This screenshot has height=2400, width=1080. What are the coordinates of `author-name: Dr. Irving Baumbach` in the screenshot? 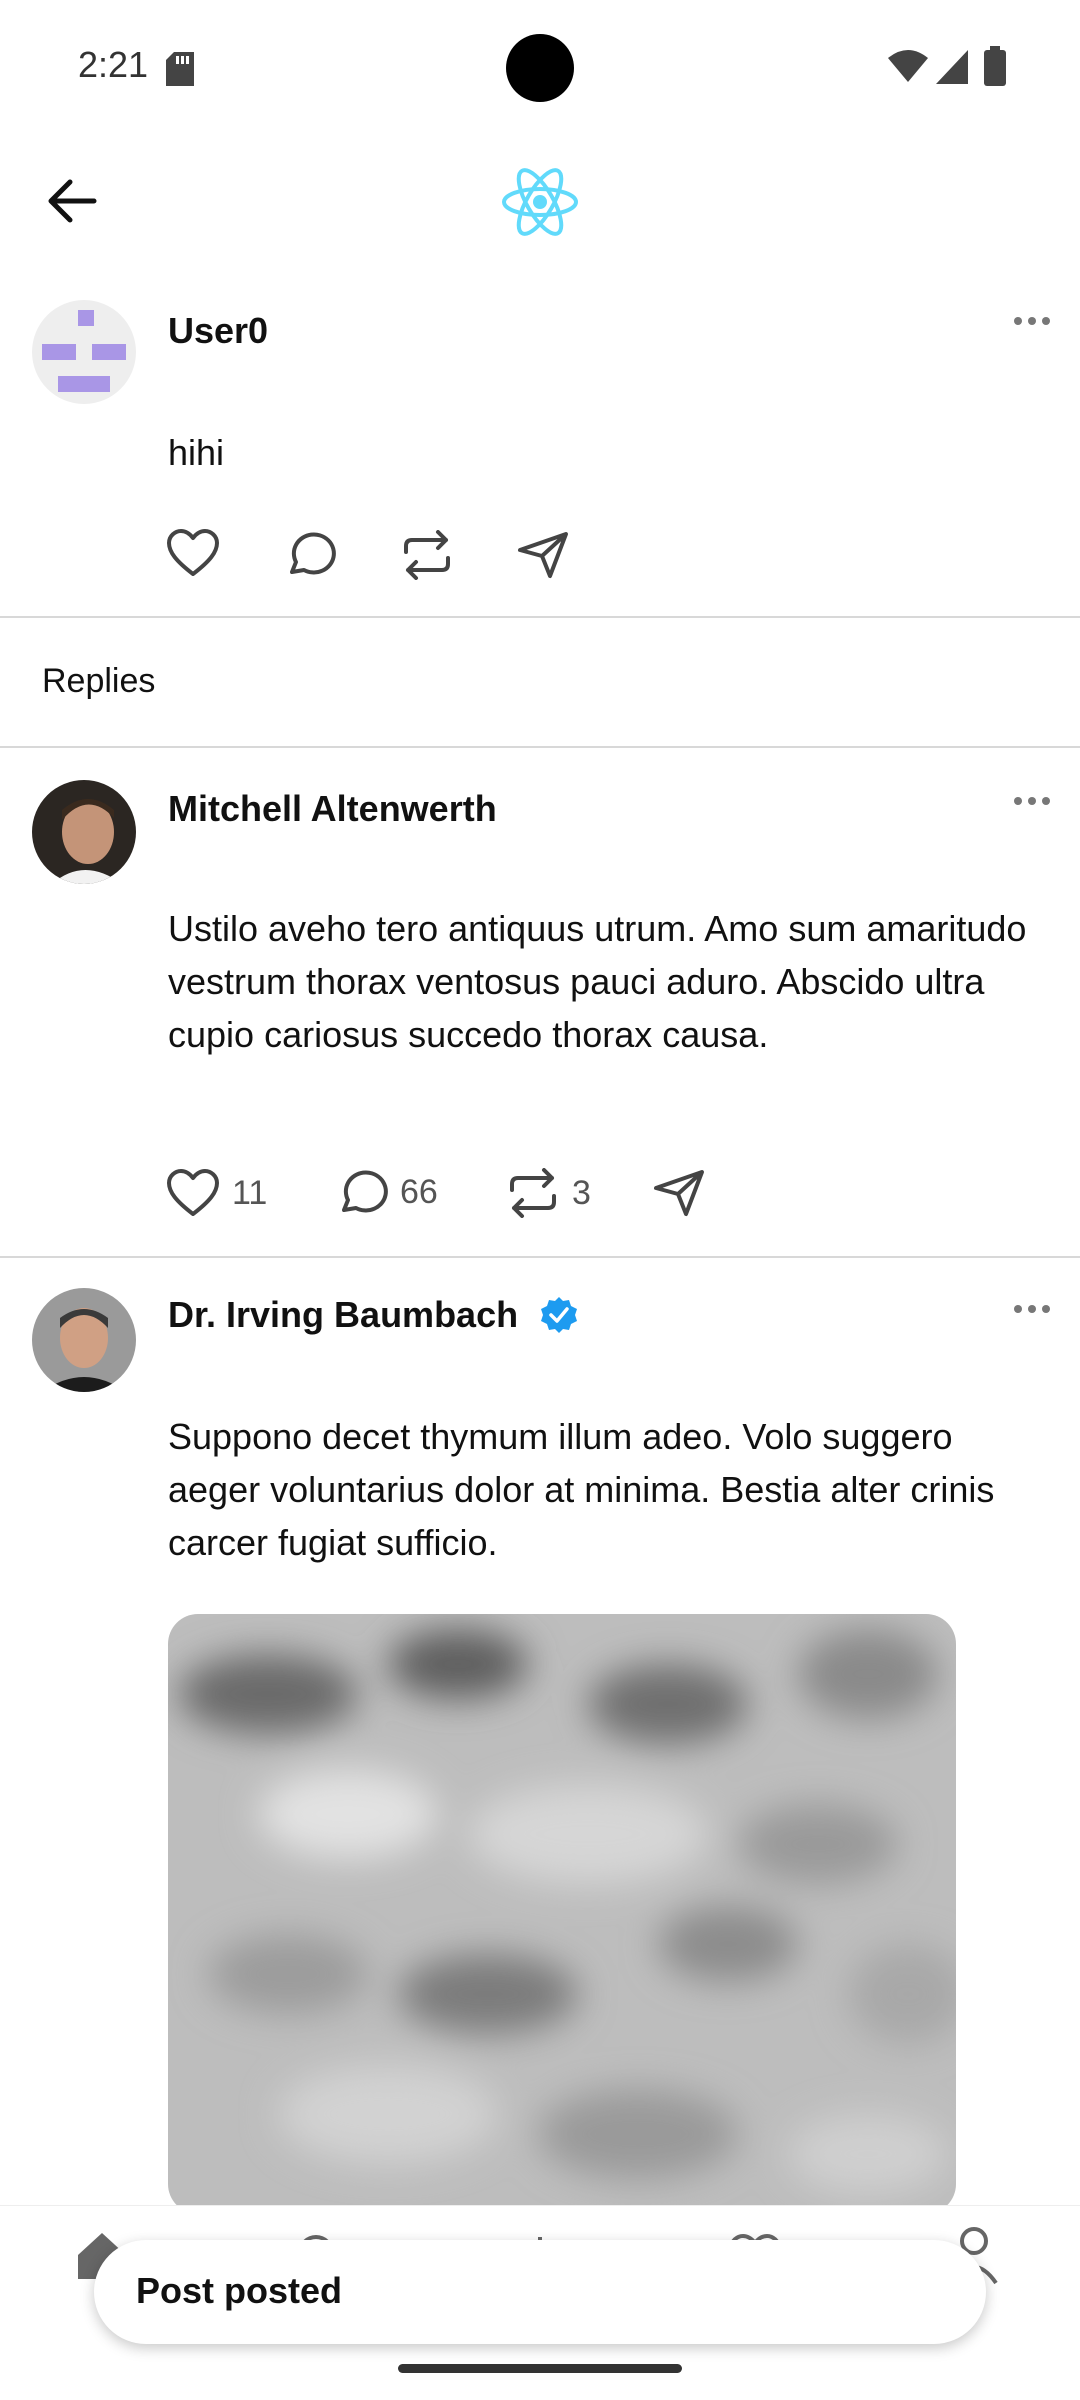 It's located at (343, 1315).